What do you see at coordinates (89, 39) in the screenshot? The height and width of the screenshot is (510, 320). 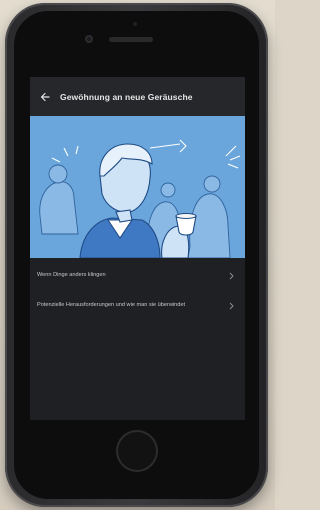 I see `front-camera` at bounding box center [89, 39].